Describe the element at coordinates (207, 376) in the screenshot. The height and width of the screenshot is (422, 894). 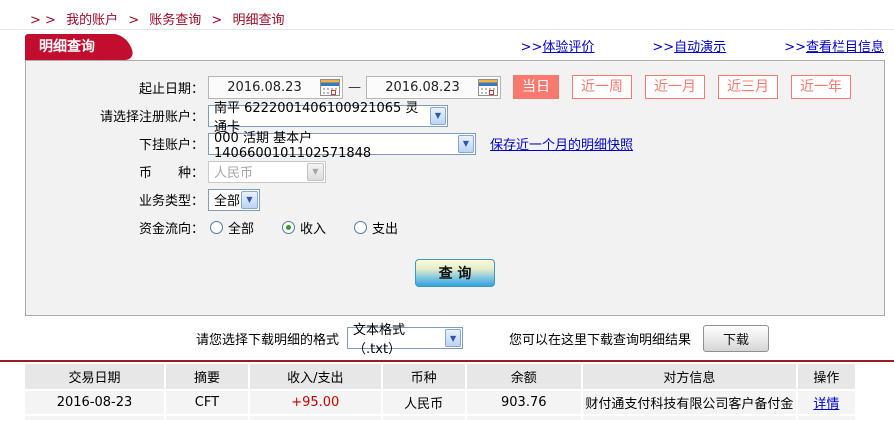
I see `header-summary: 摘要` at that location.